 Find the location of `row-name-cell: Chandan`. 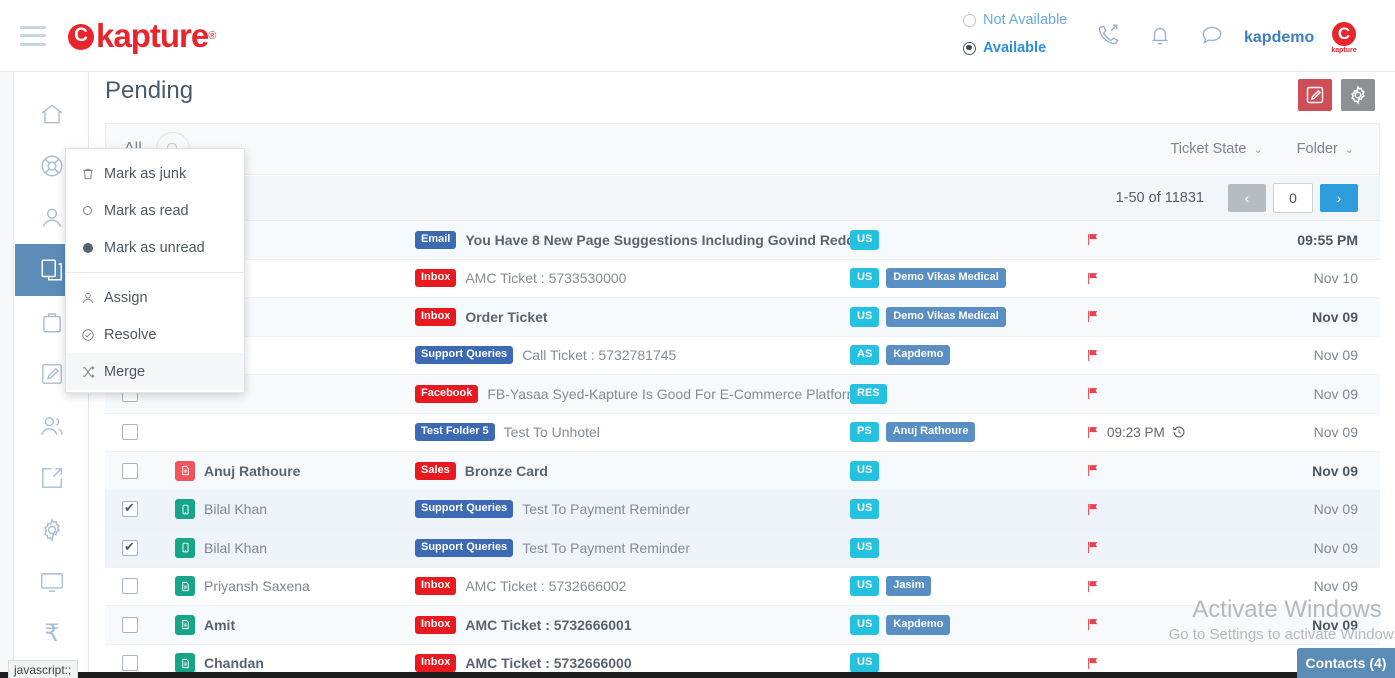

row-name-cell: Chandan is located at coordinates (285, 663).